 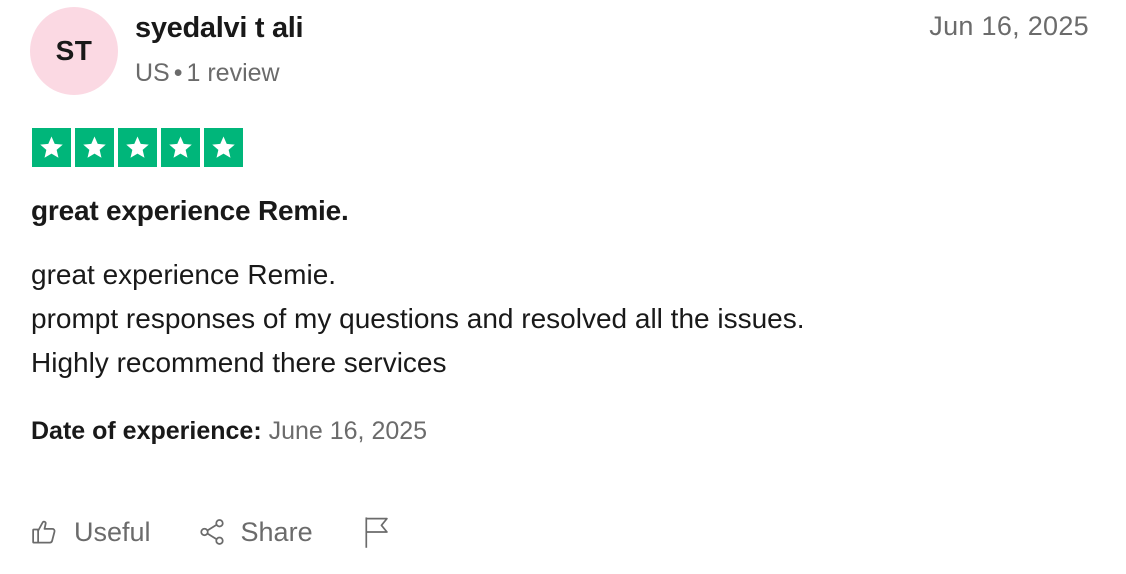 I want to click on report-button, so click(x=376, y=532).